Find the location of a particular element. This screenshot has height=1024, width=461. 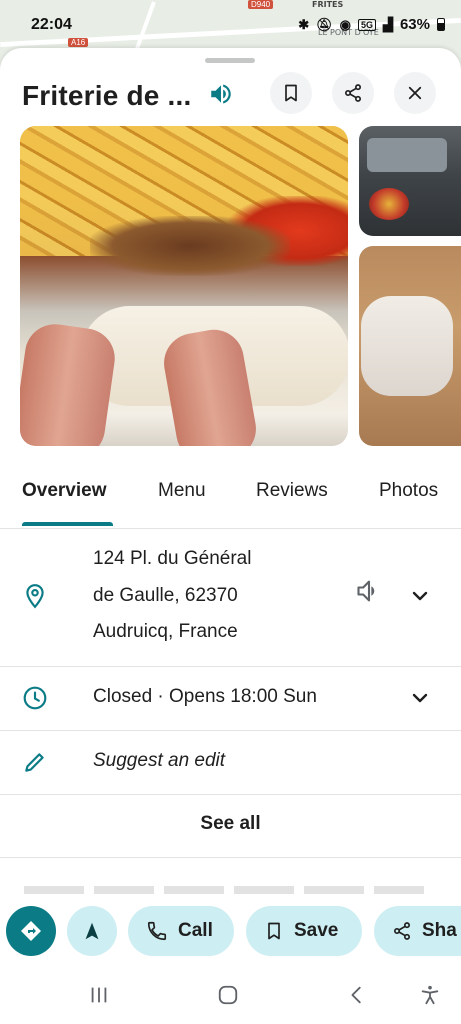

call-label: Call is located at coordinates (195, 930).